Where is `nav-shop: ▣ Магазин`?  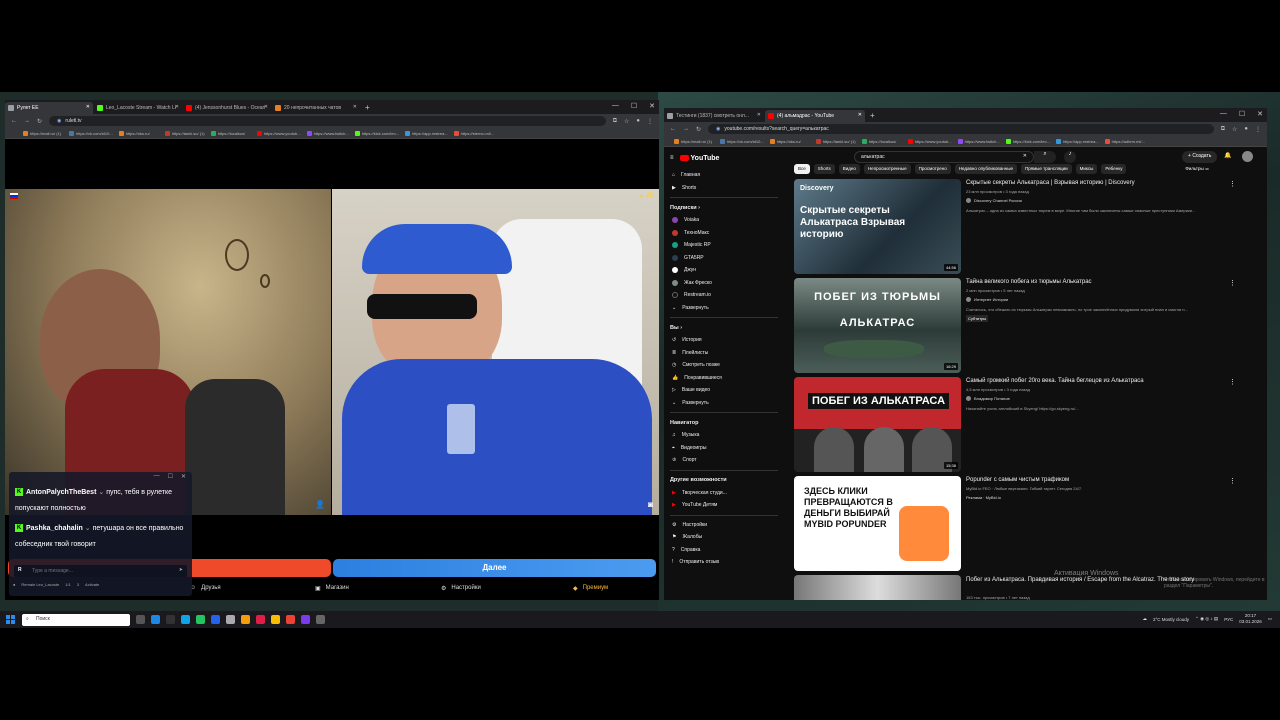
nav-shop: ▣ Магазин is located at coordinates (332, 588).